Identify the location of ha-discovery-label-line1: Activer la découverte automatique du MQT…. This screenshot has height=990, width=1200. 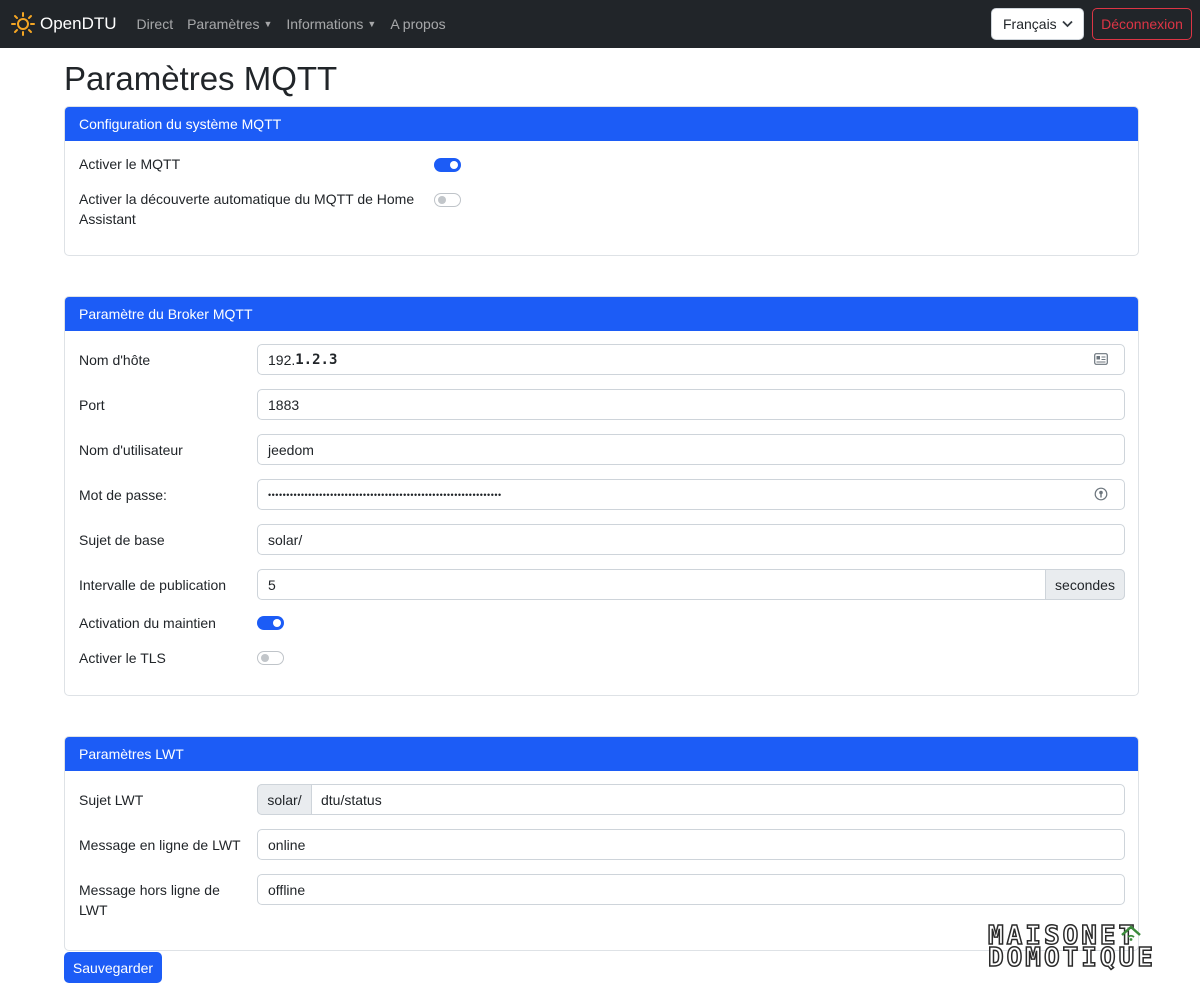
(247, 199).